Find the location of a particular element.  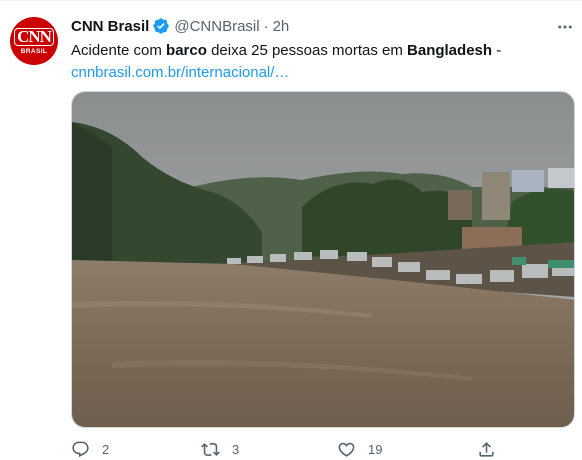

like-button: 19 is located at coordinates (359, 449).